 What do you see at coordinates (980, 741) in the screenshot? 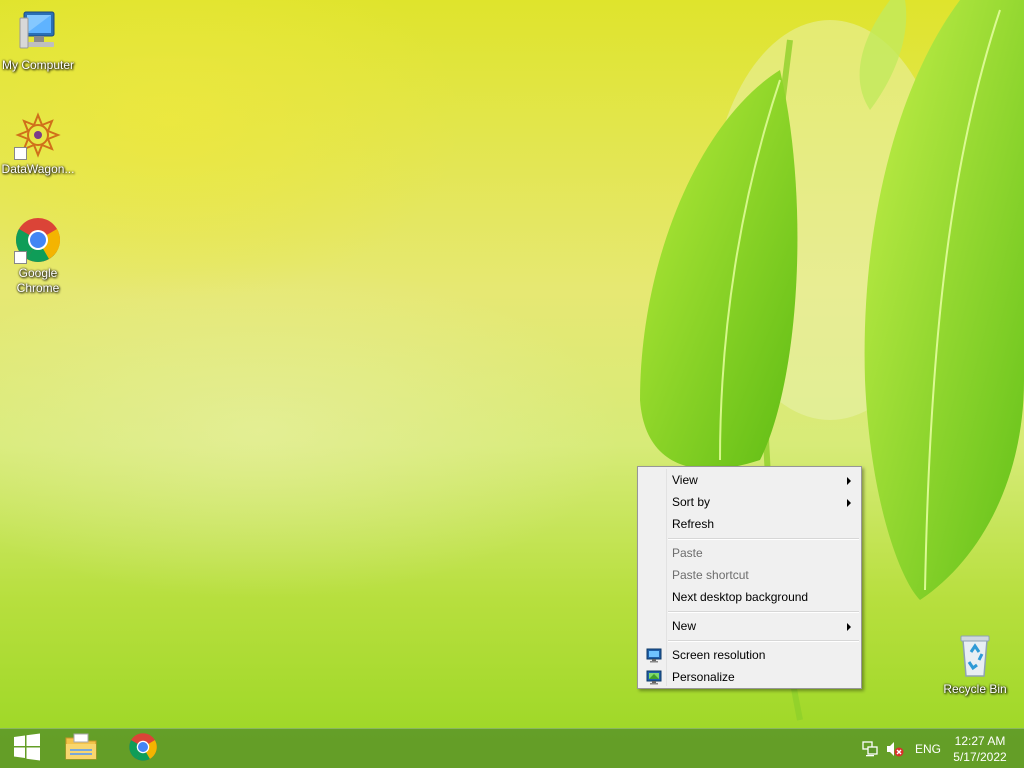
I see `clock-time: 12:27 AM` at bounding box center [980, 741].